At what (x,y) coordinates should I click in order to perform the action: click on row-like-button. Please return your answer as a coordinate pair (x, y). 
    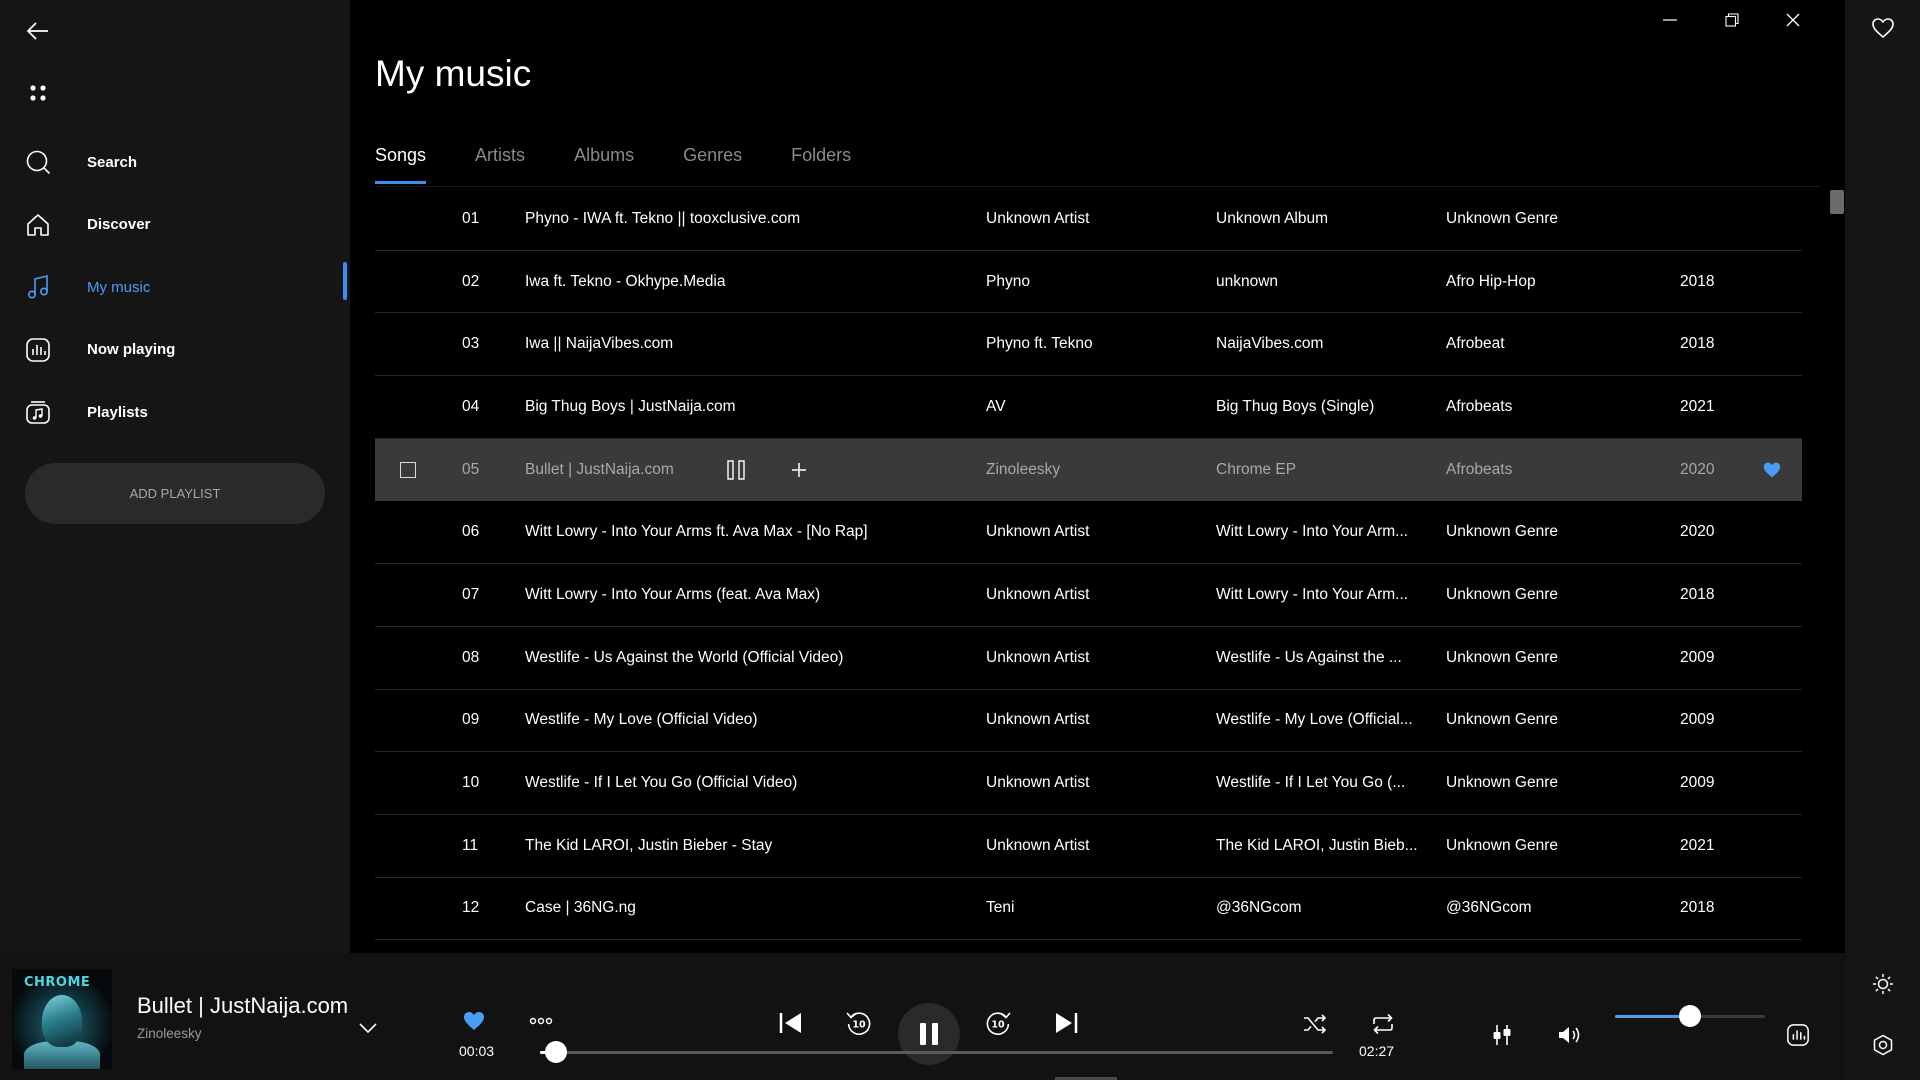
    Looking at the image, I should click on (1772, 470).